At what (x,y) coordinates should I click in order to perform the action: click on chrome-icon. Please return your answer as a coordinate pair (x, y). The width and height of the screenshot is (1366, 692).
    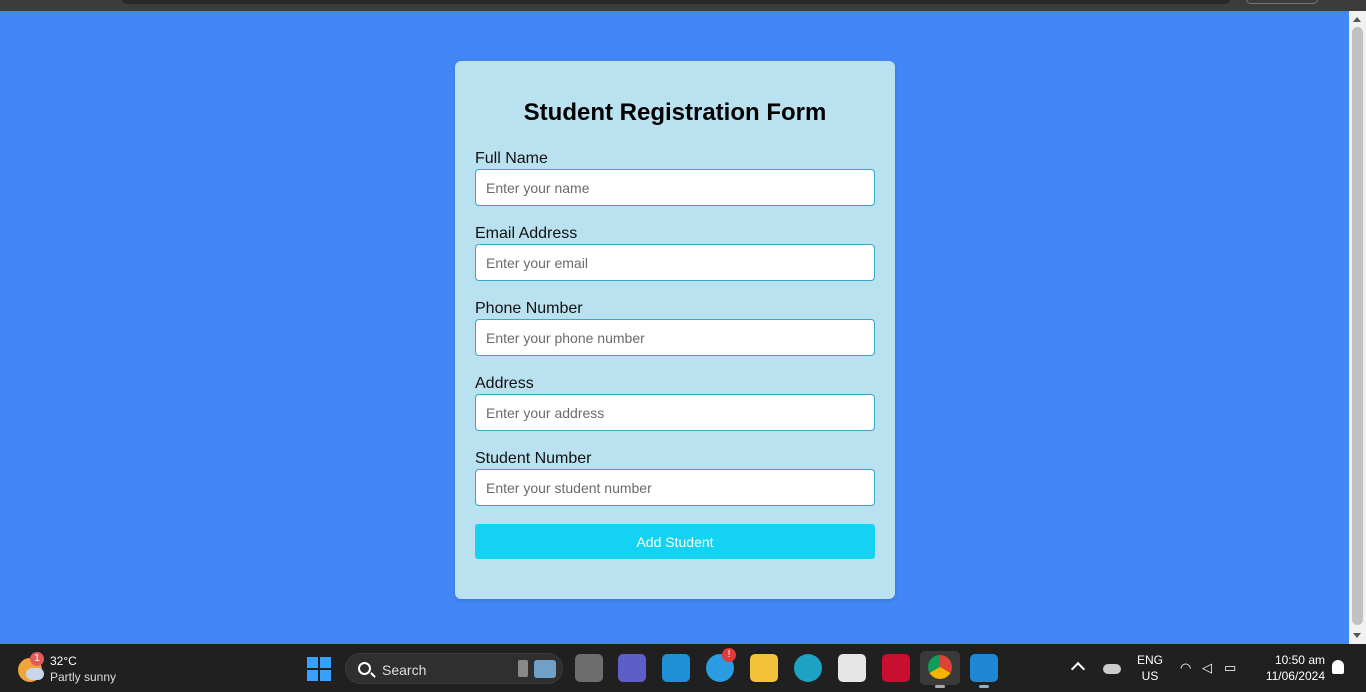
    Looking at the image, I should click on (940, 667).